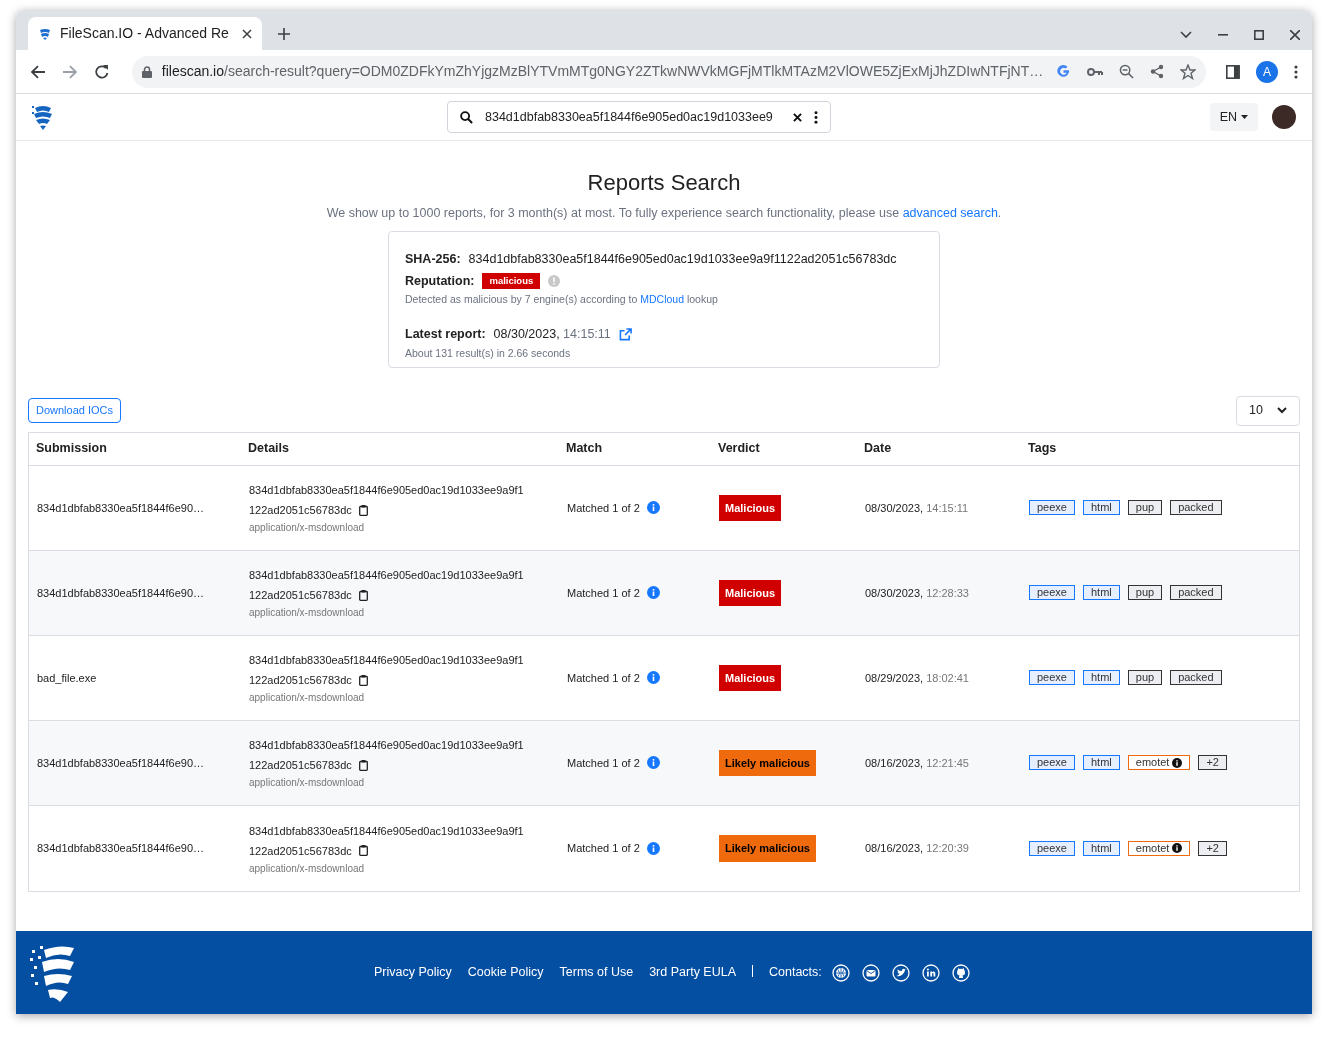  I want to click on browser-tab: FileScan.IO - Advanced Re, so click(145, 33).